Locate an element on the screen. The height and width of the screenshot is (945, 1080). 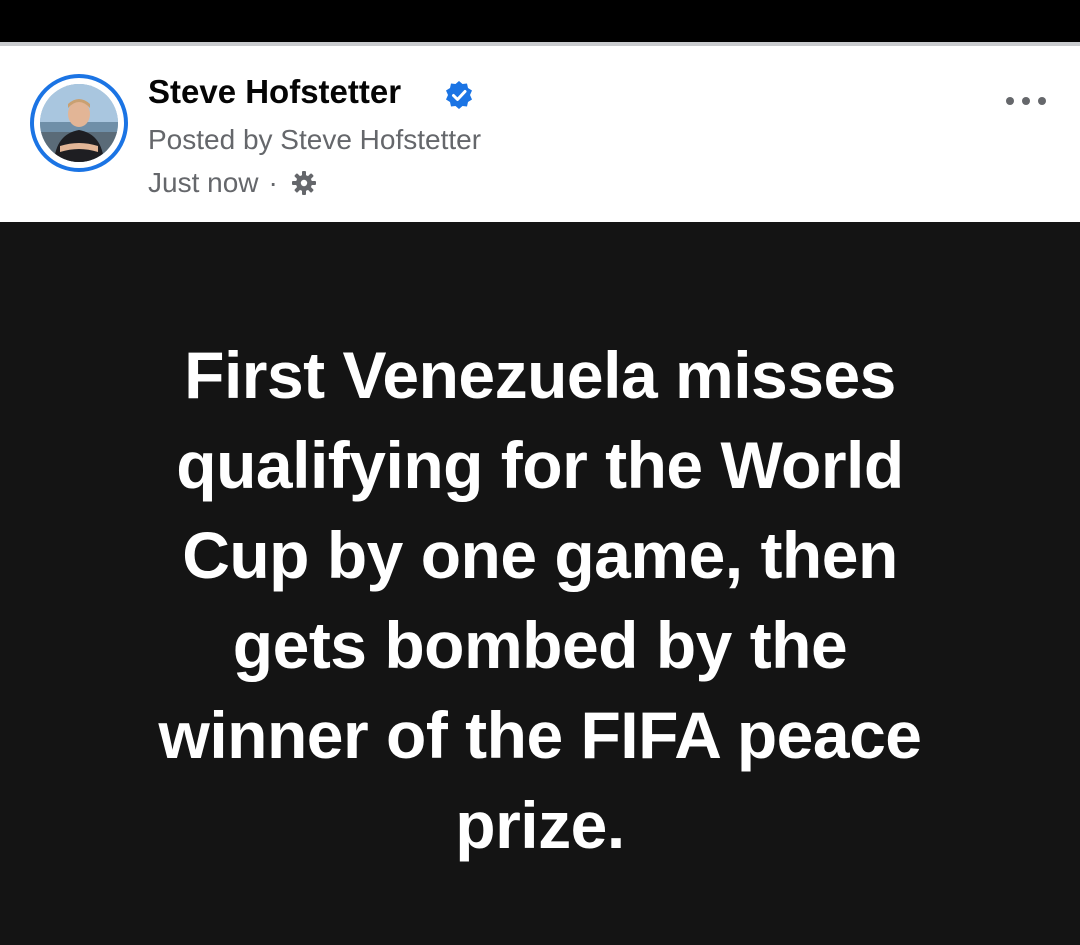
avatar is located at coordinates (79, 123).